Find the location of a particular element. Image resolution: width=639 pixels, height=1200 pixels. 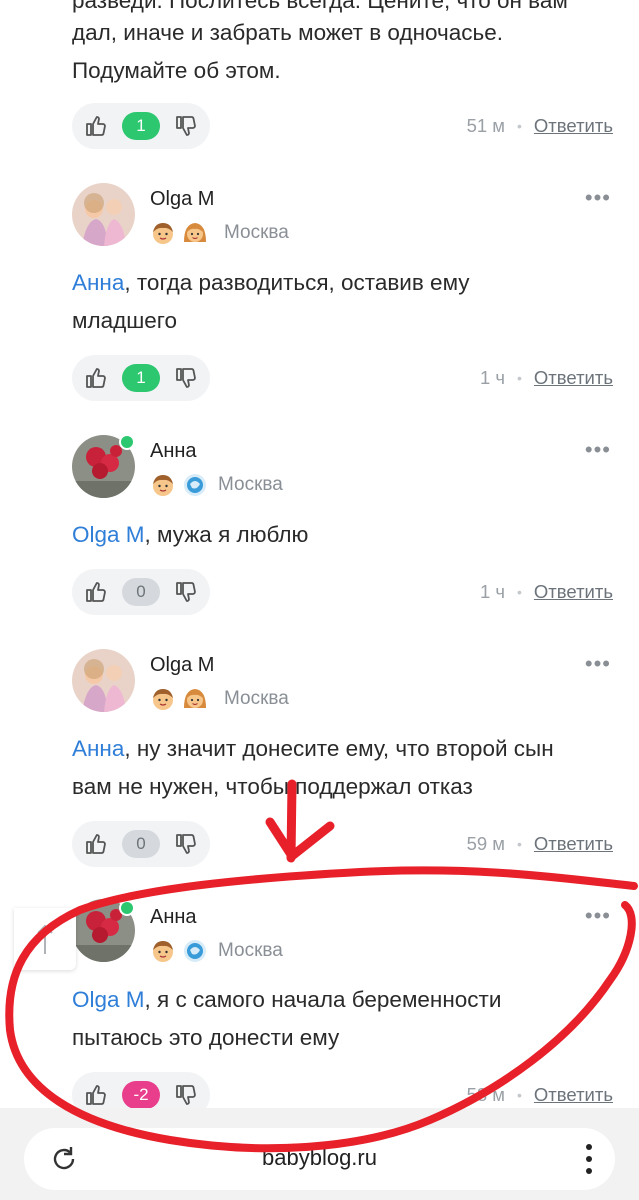

arrow-up-icon is located at coordinates (45, 939).